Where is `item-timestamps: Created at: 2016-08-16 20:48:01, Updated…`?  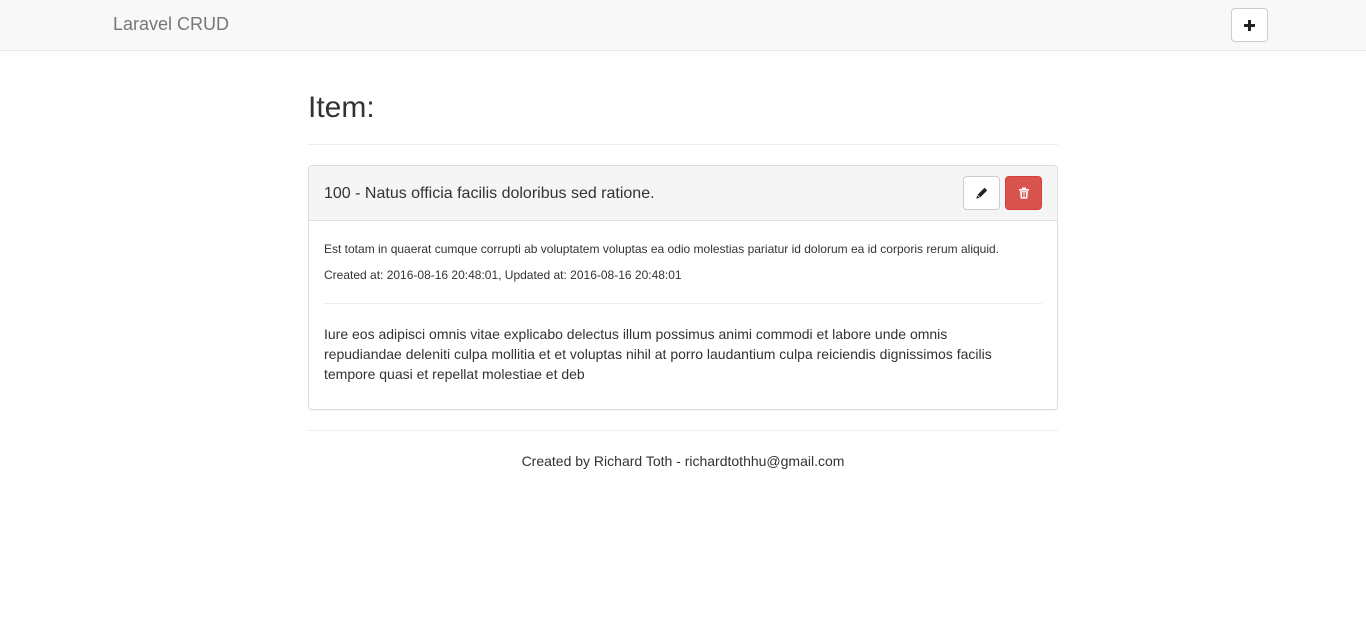 item-timestamps: Created at: 2016-08-16 20:48:01, Updated… is located at coordinates (503, 275).